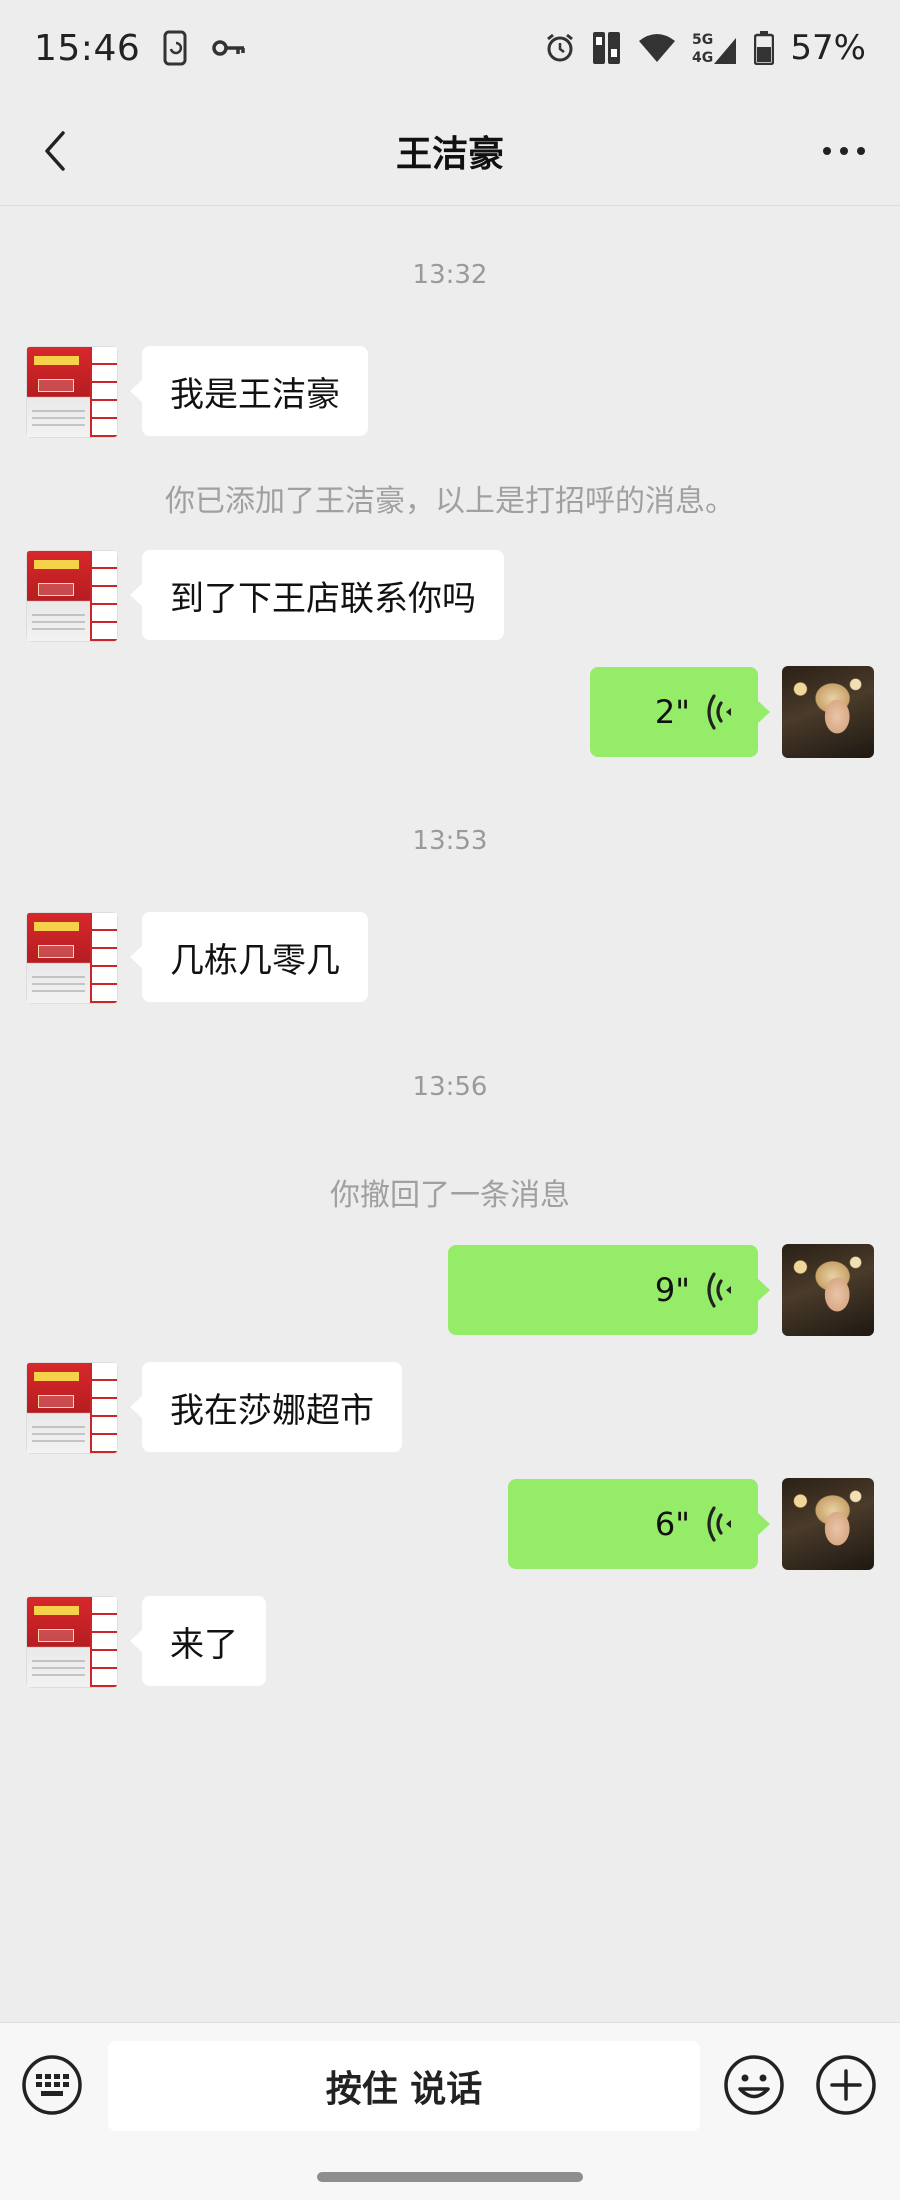 The image size is (900, 2200). Describe the element at coordinates (672, 1290) in the screenshot. I see `voice-duration: 9"` at that location.